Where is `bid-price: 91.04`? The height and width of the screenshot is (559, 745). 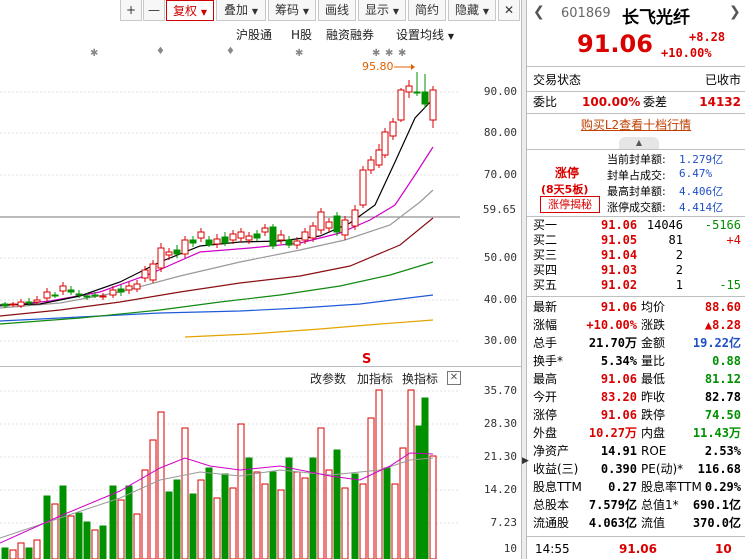 bid-price: 91.04 is located at coordinates (619, 255).